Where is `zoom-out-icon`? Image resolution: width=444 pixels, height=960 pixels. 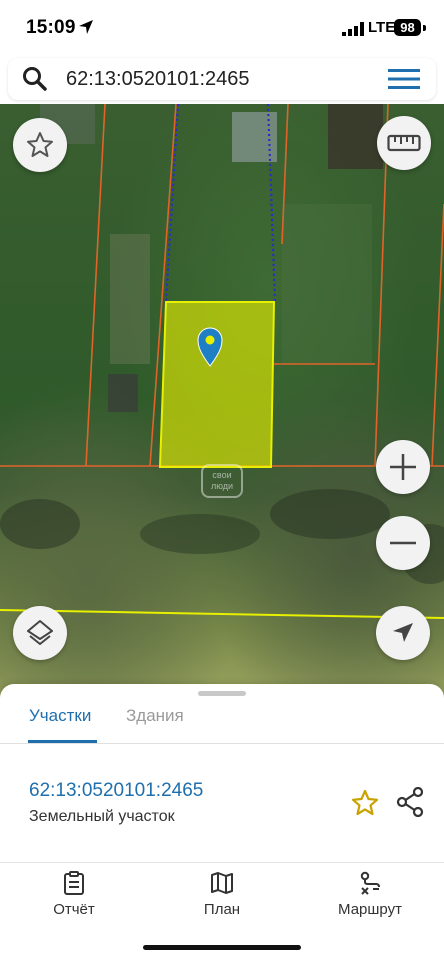
zoom-out-icon is located at coordinates (403, 543).